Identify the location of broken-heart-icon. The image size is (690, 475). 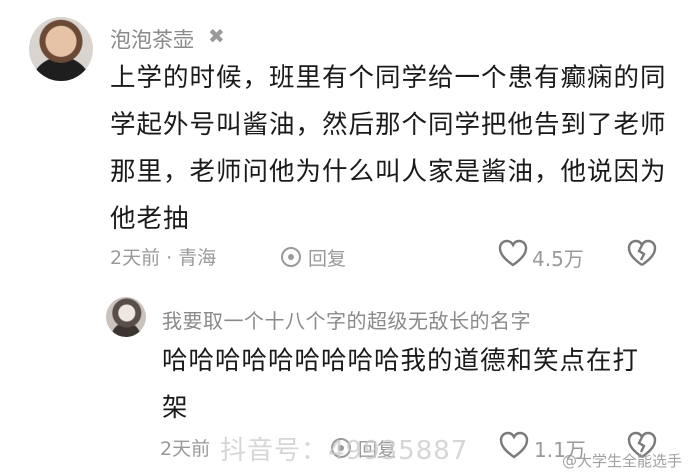
(642, 254).